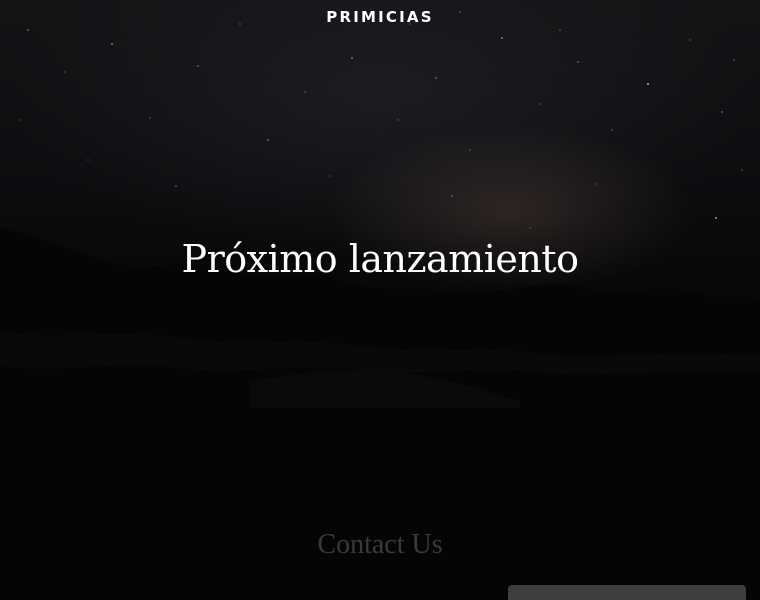 The width and height of the screenshot is (760, 600). What do you see at coordinates (380, 17) in the screenshot?
I see `brand-logo: PRIMICIAS` at bounding box center [380, 17].